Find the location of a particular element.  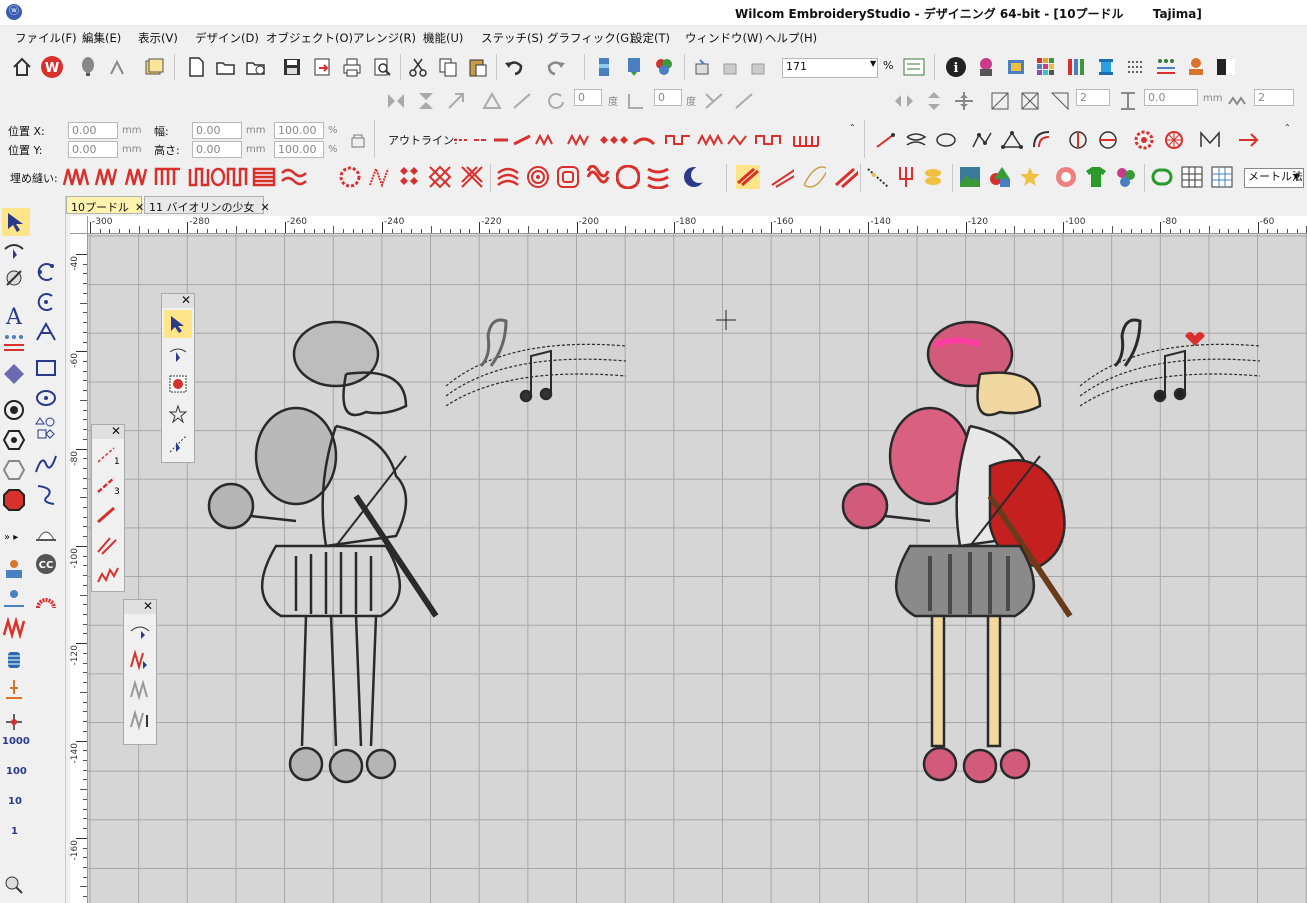

digitize-input-c-icon is located at coordinates (946, 140).